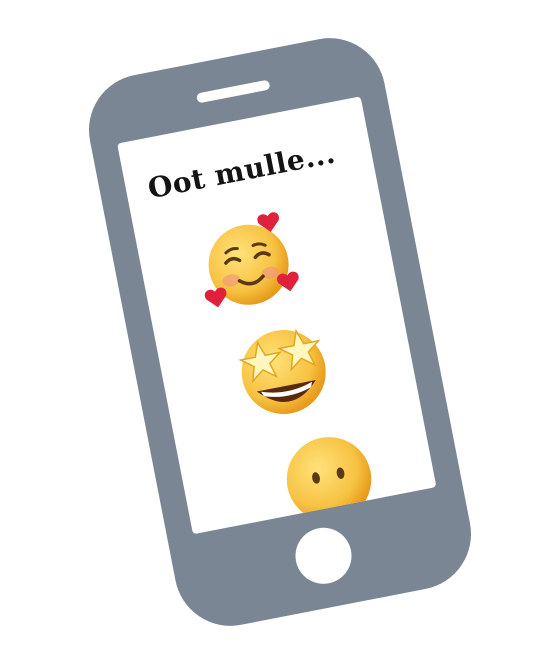 The image size is (560, 666). I want to click on face-without-mouth-icon, so click(329, 478).